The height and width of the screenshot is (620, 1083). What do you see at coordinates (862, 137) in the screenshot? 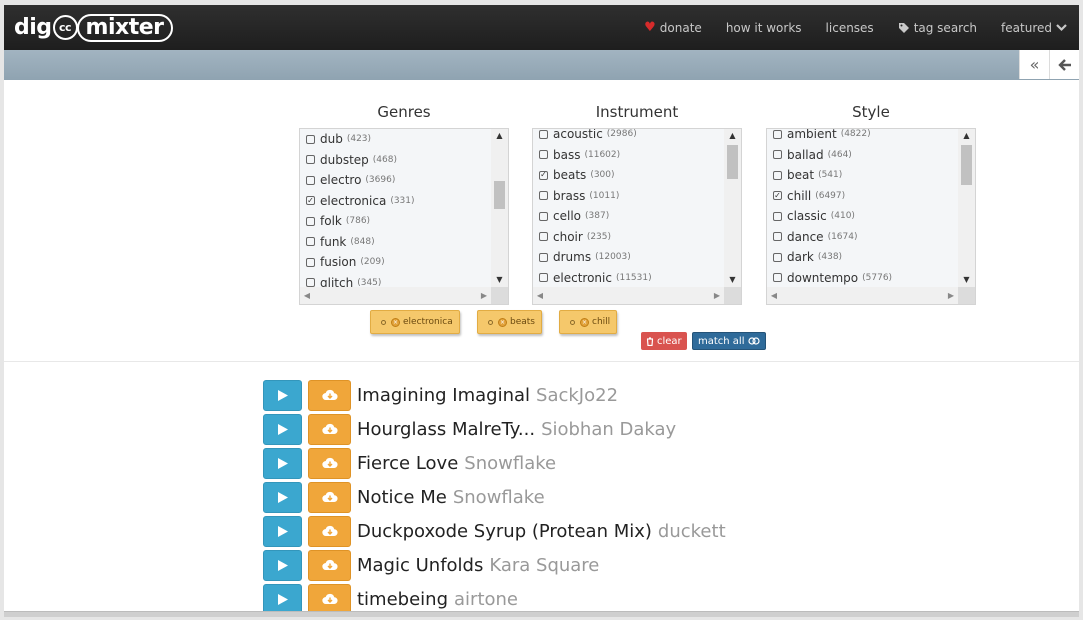
I see `filter-option: ambient (4822)` at bounding box center [862, 137].